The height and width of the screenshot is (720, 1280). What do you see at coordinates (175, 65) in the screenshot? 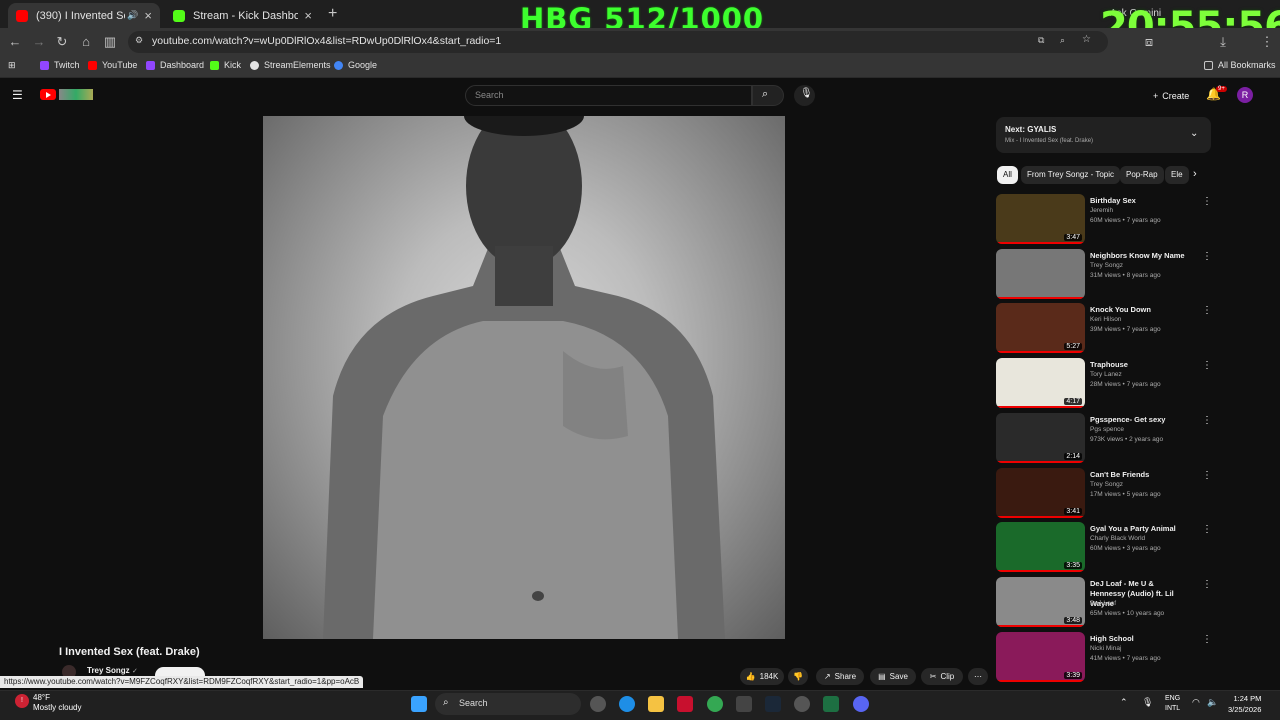
I see `bookmark-dashboard: Dashboard` at bounding box center [175, 65].